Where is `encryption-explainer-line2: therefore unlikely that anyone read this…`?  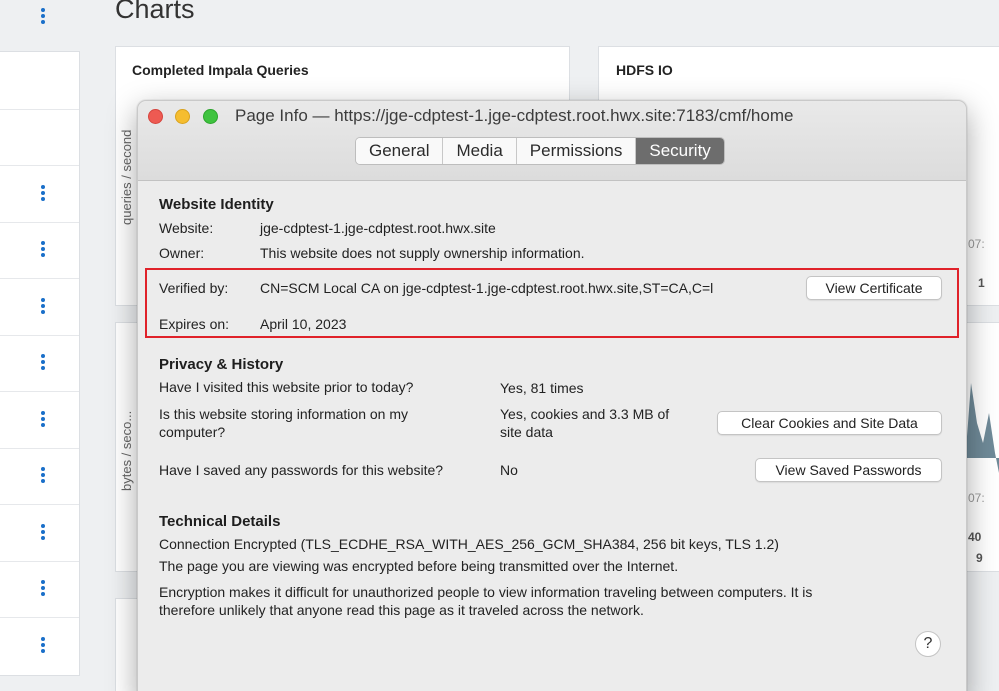 encryption-explainer-line2: therefore unlikely that anyone read this… is located at coordinates (401, 610).